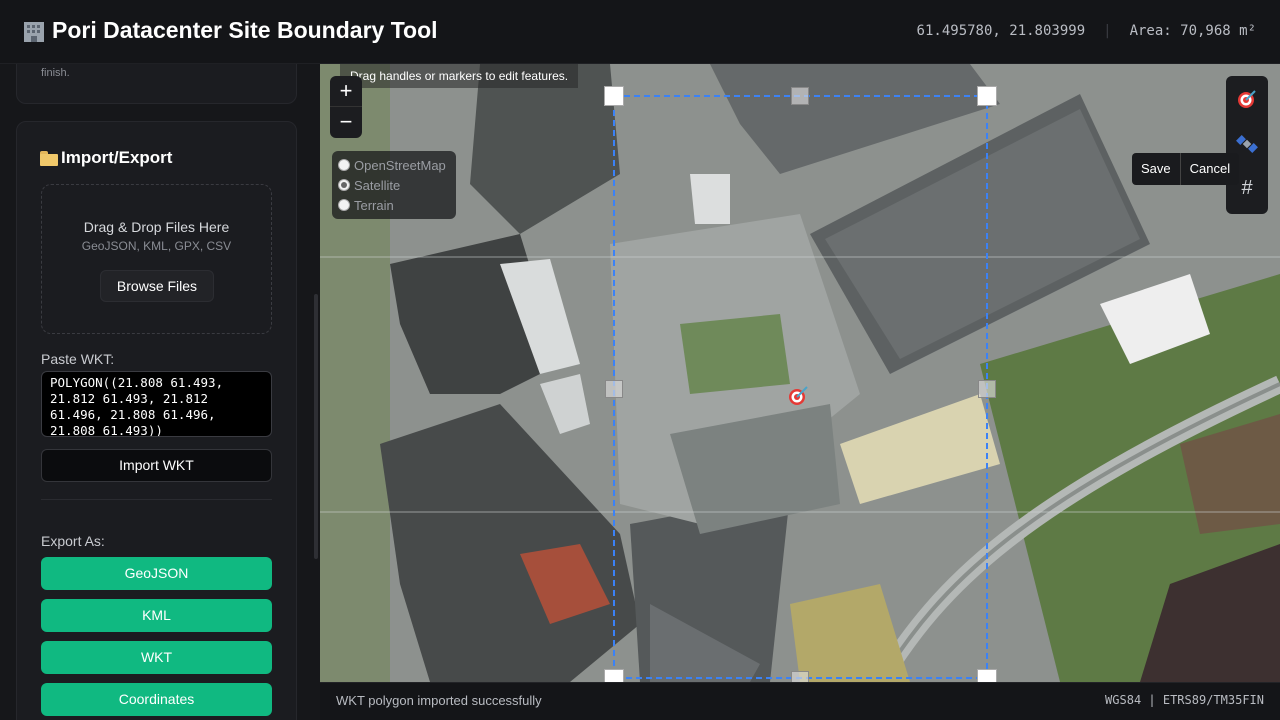  I want to click on export-wkt-button: WKT, so click(156, 657).